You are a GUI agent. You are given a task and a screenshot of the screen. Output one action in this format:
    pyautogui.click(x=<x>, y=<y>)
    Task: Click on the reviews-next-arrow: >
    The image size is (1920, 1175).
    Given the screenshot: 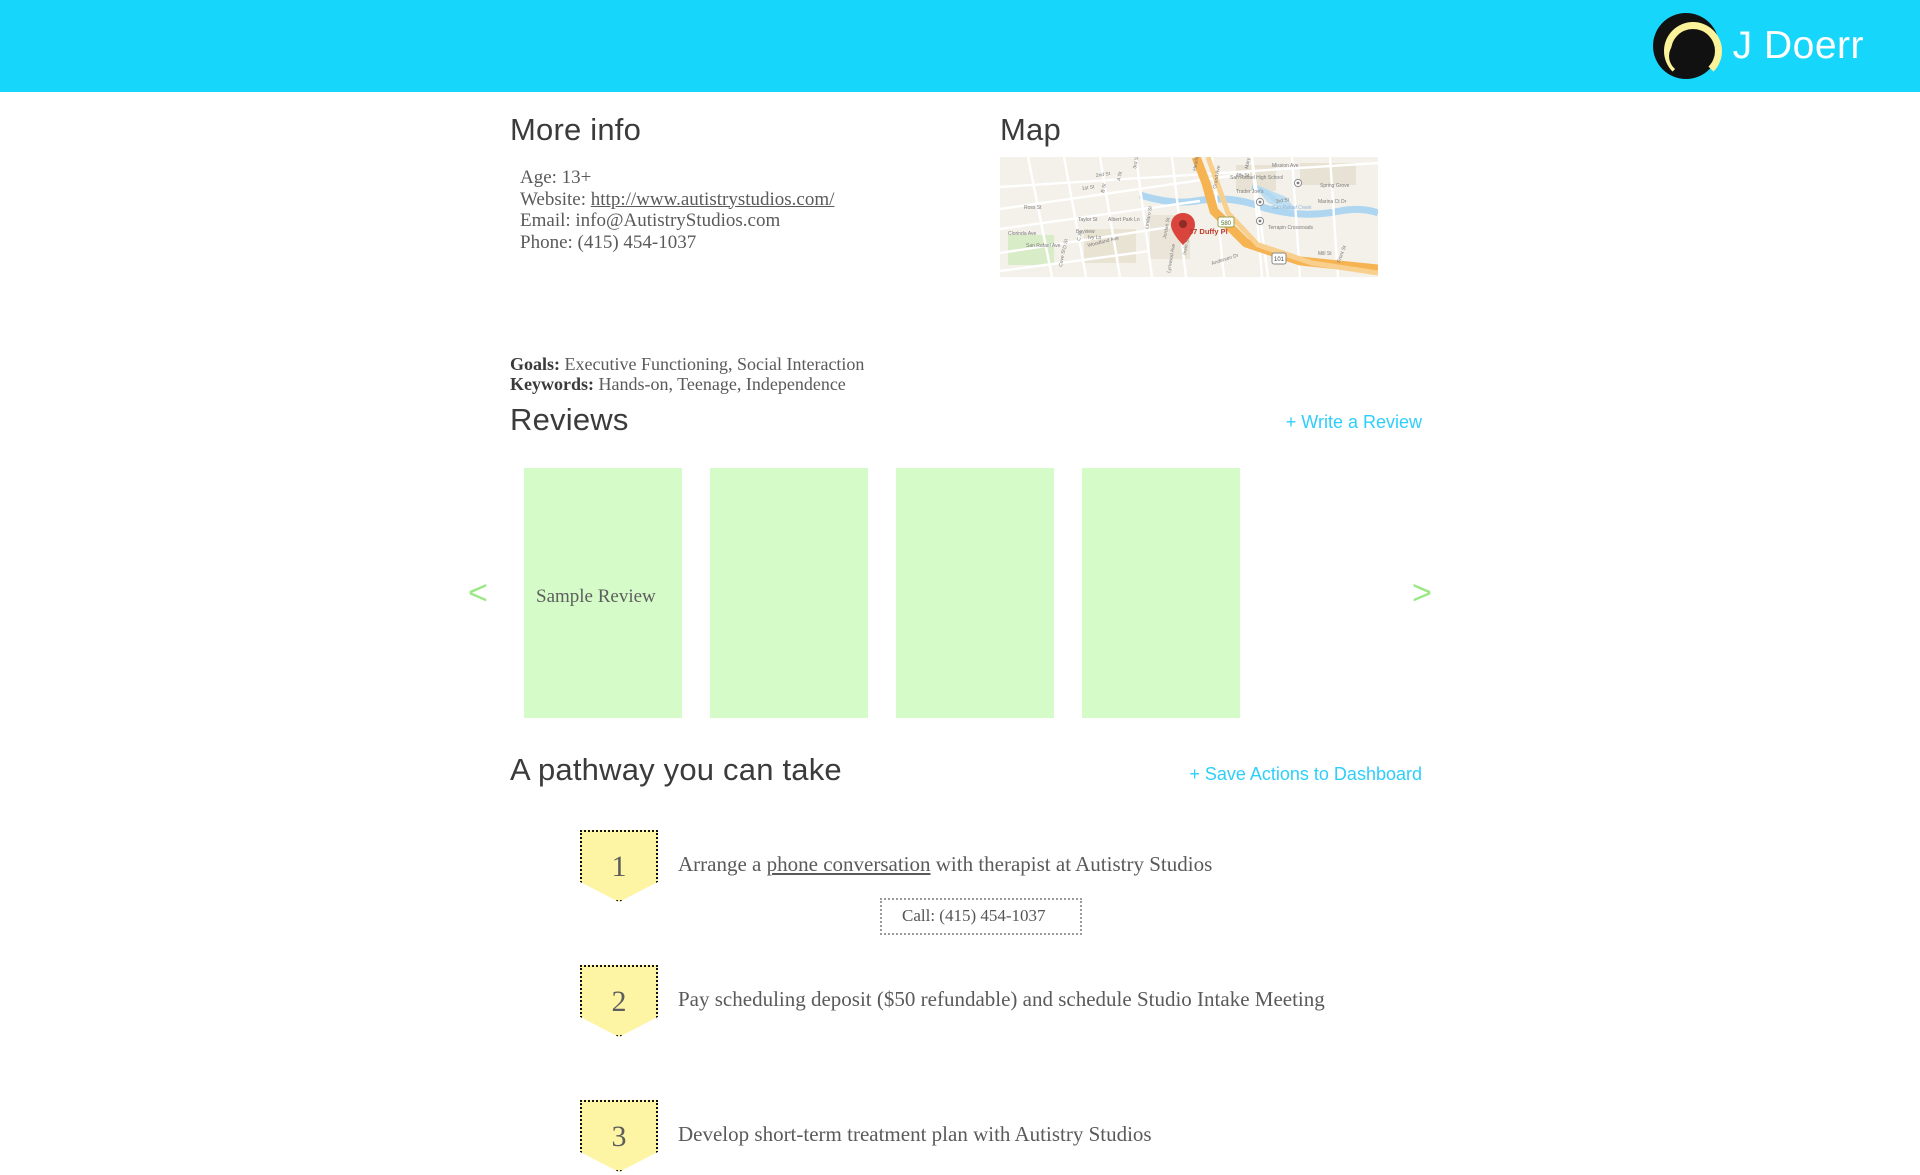 What is the action you would take?
    pyautogui.click(x=1422, y=593)
    